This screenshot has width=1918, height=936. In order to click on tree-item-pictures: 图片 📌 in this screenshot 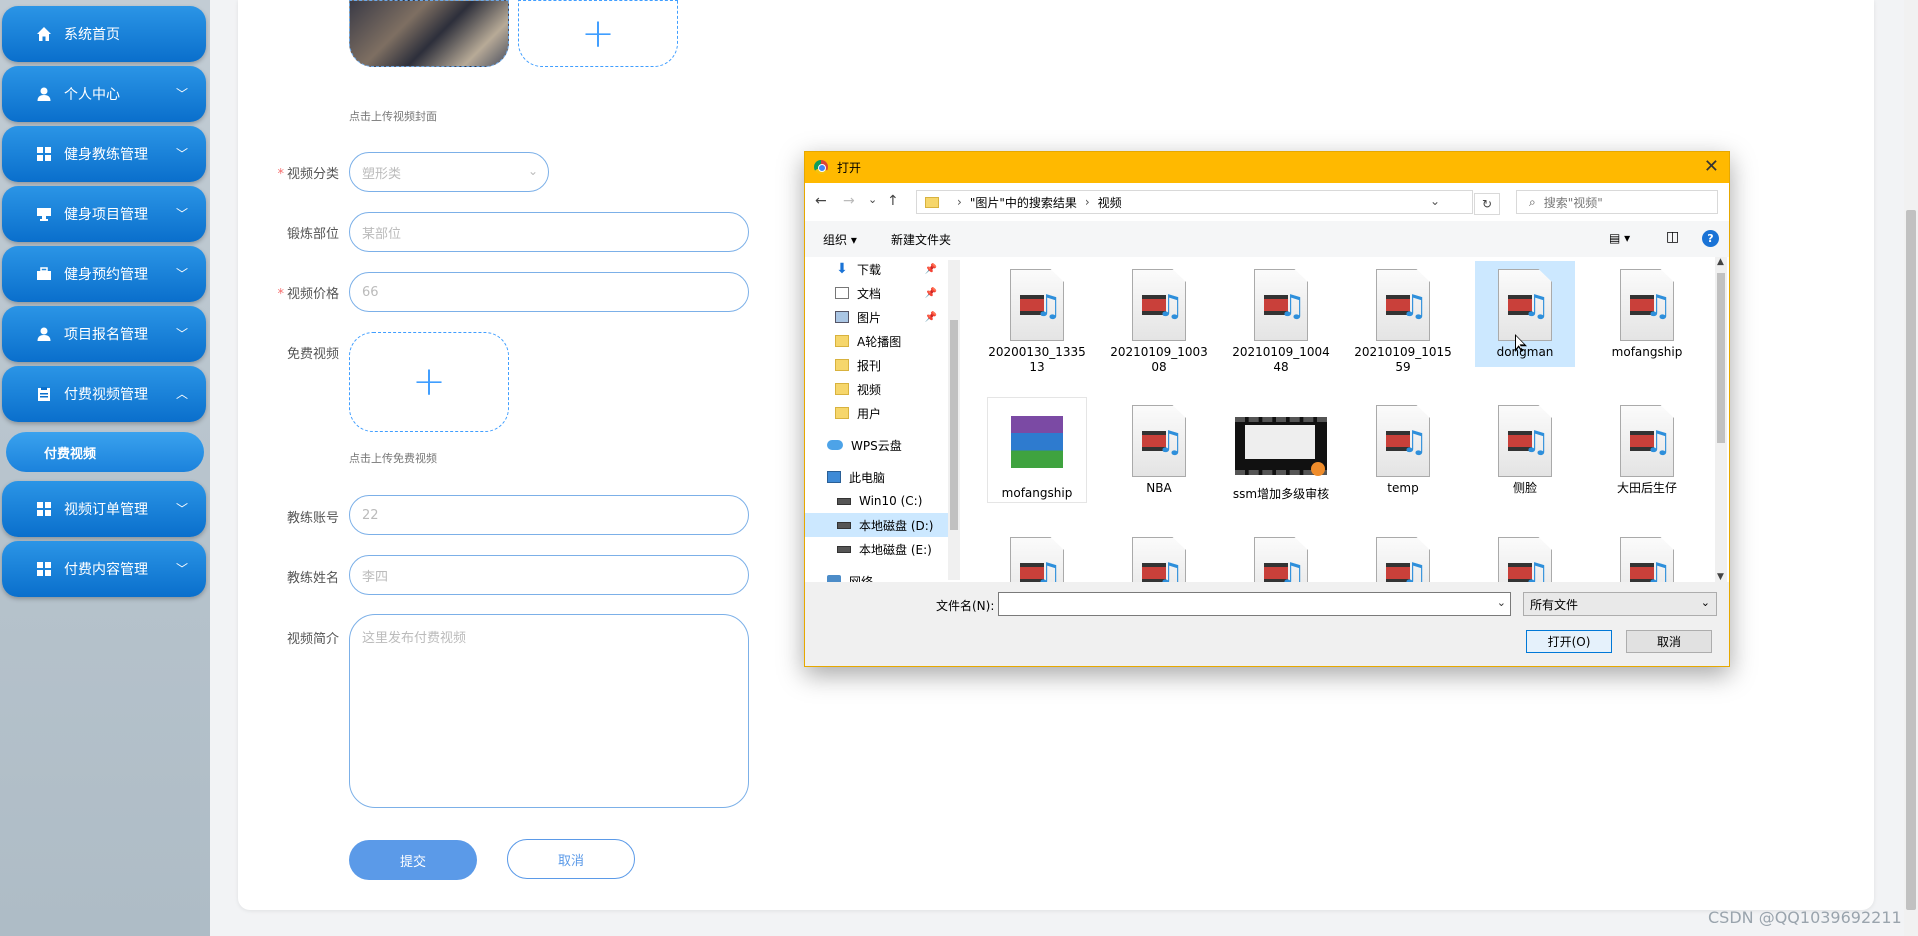, I will do `click(882, 317)`.